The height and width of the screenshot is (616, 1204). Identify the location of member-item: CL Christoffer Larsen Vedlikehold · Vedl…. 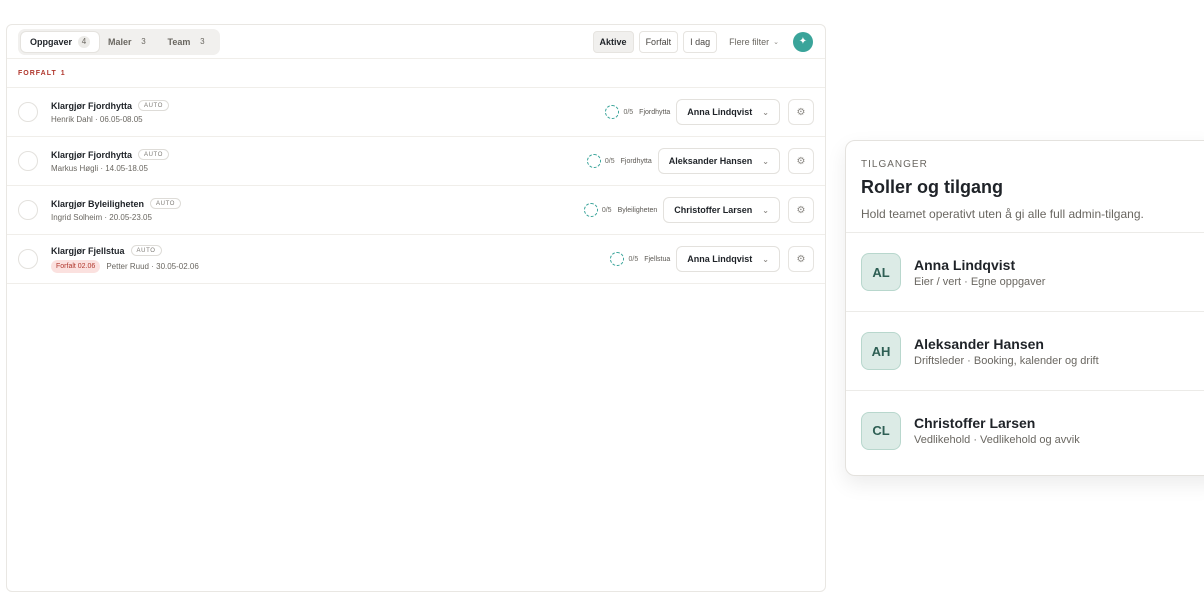
(1025, 430).